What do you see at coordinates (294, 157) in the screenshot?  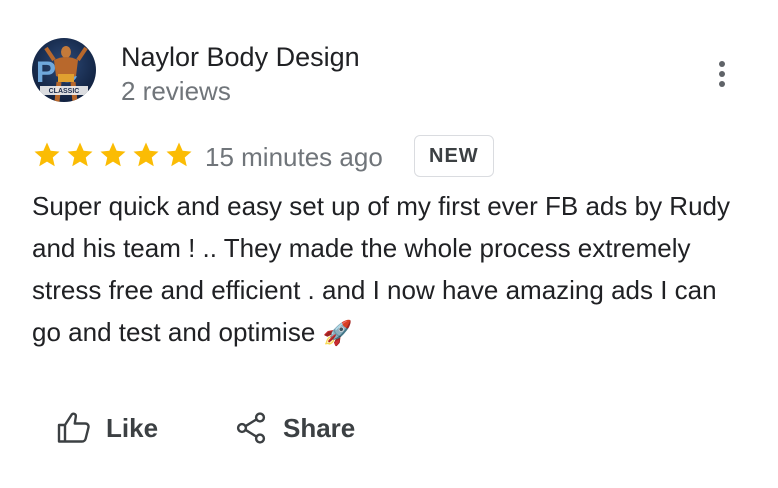 I see `review-time: 15 minutes ago` at bounding box center [294, 157].